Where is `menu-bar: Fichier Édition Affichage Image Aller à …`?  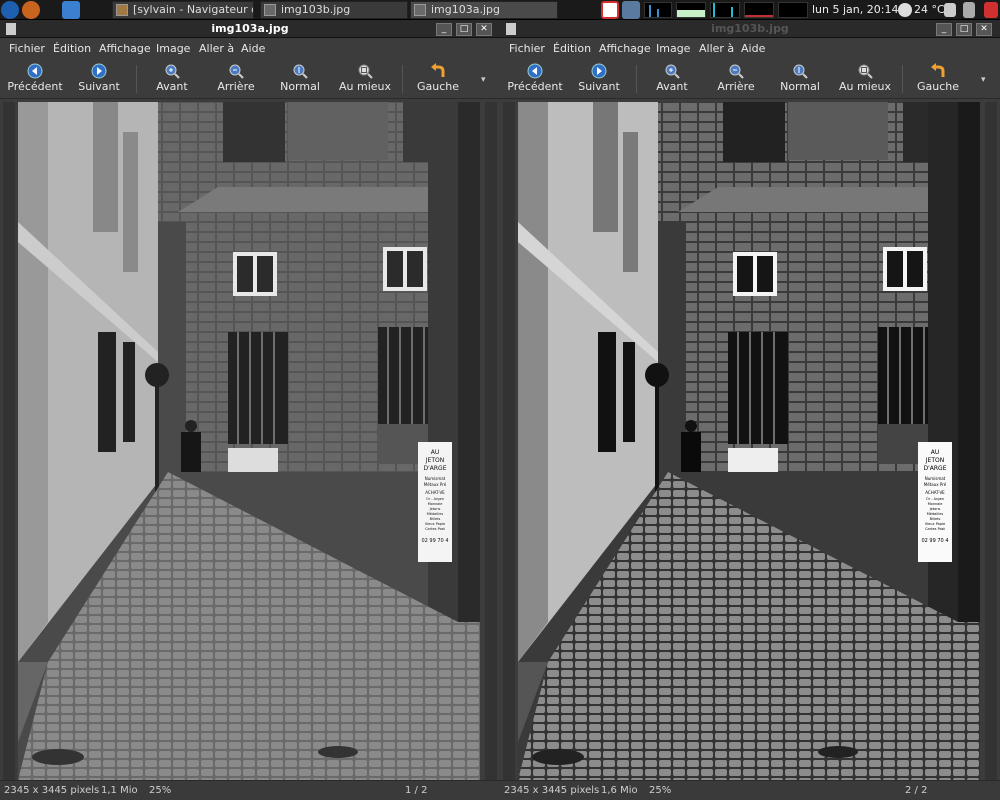
menu-bar: Fichier Édition Affichage Image Aller à … is located at coordinates (750, 49).